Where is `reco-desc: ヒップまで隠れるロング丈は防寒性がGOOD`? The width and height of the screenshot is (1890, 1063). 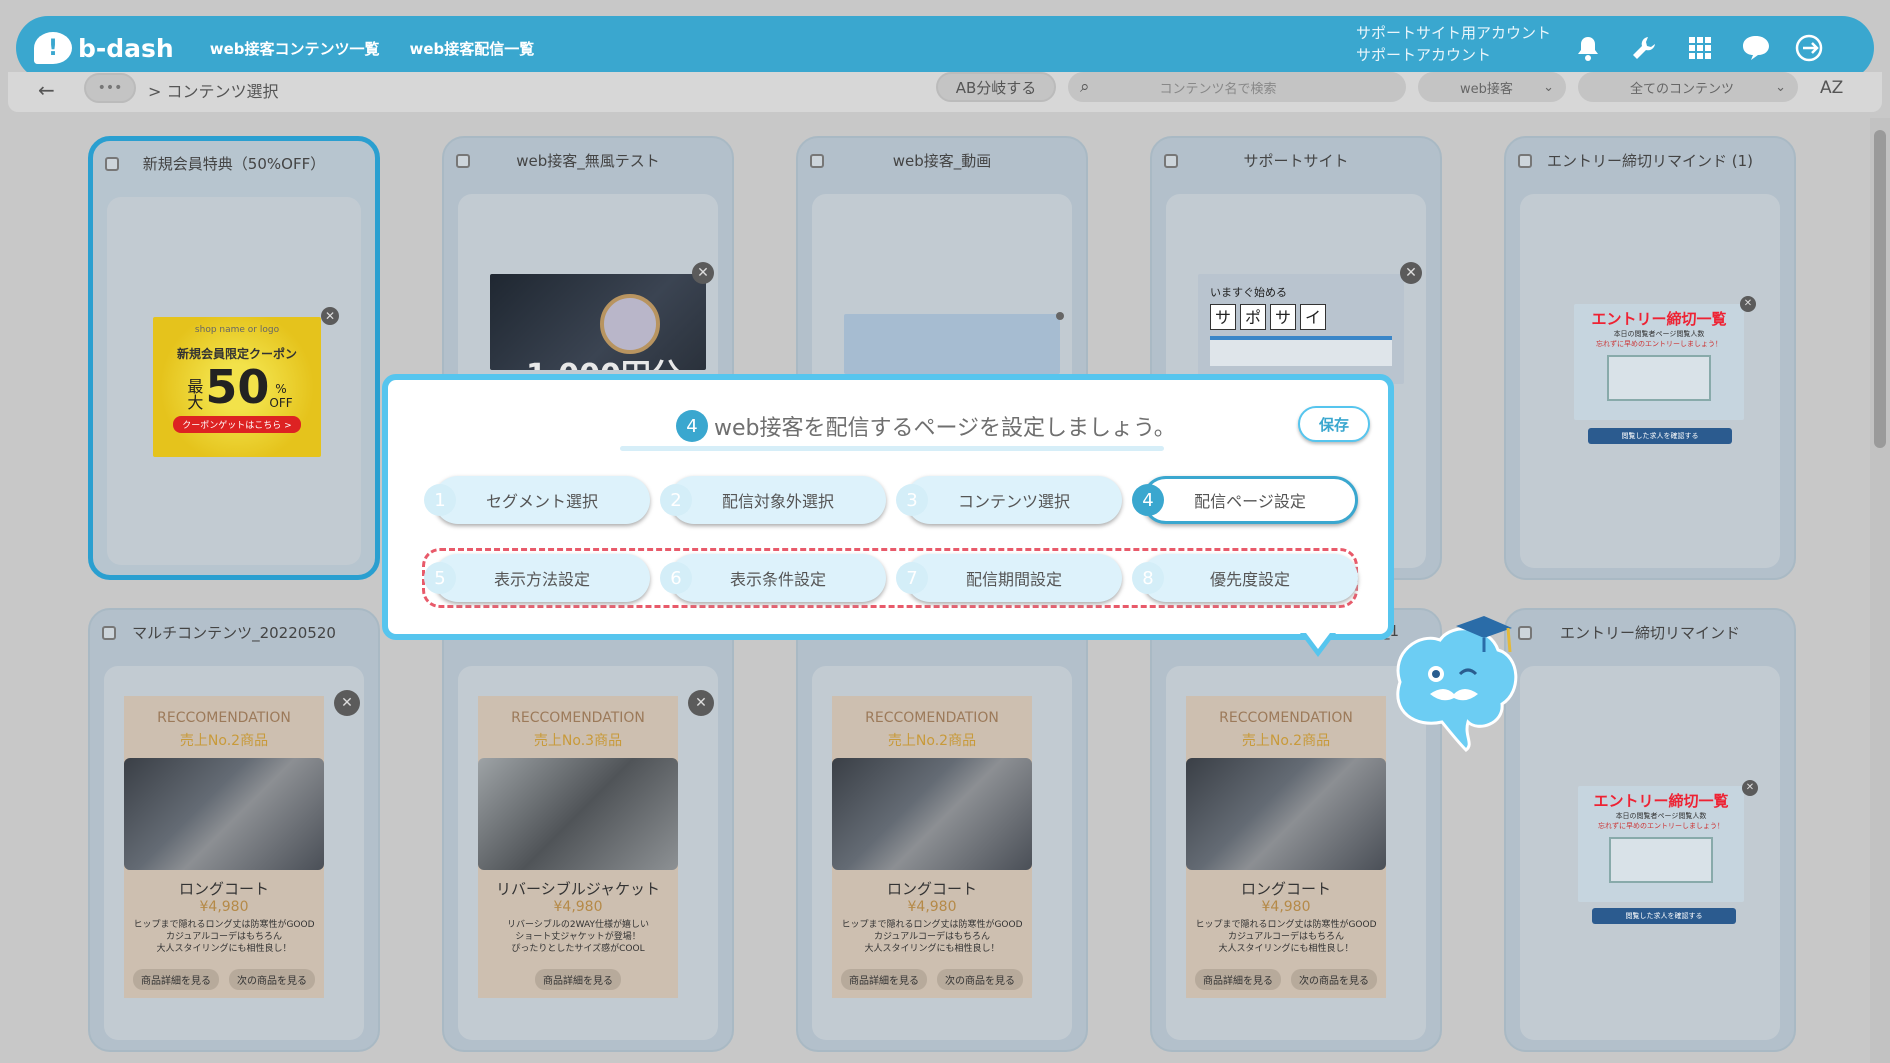 reco-desc: ヒップまで隠れるロング丈は防寒性がGOOD is located at coordinates (1286, 925).